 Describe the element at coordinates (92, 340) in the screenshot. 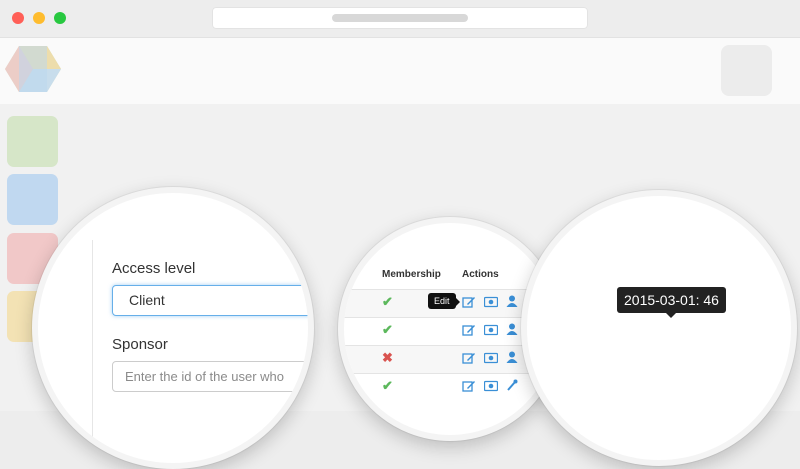

I see `form-divider` at that location.